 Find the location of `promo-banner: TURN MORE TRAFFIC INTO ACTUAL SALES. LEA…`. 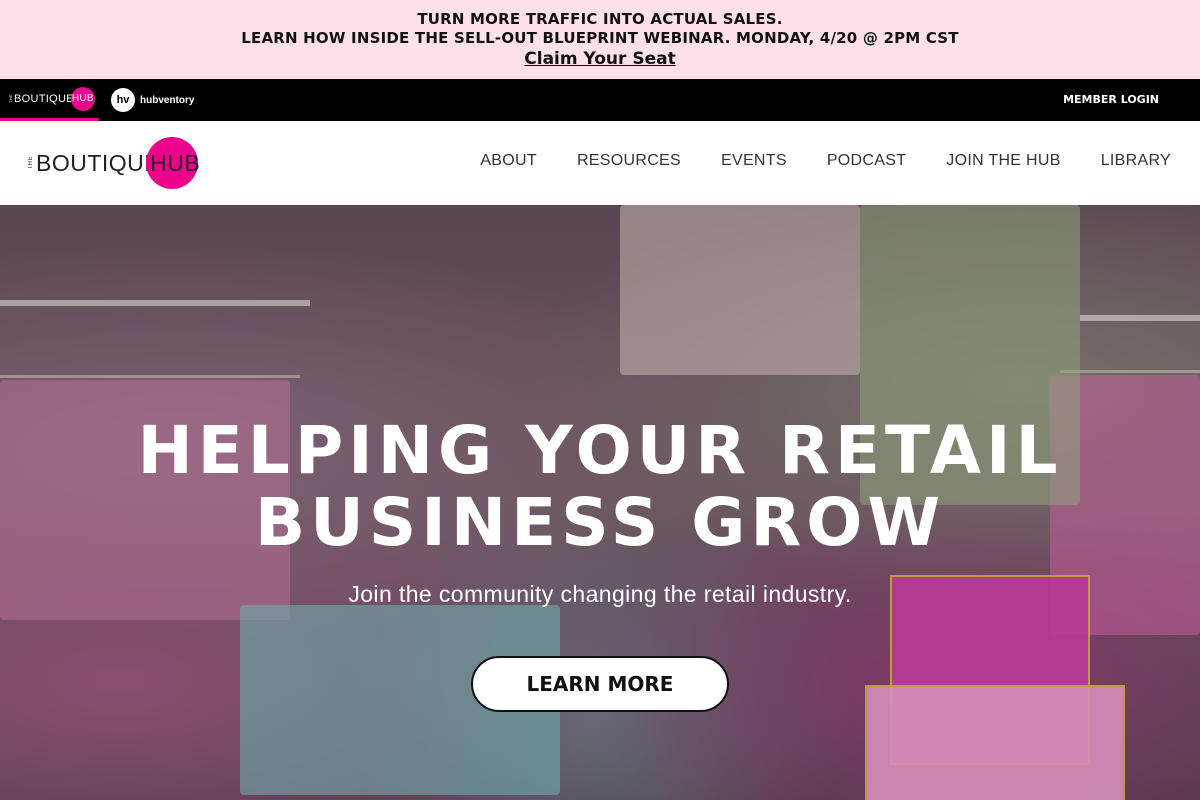

promo-banner: TURN MORE TRAFFIC INTO ACTUAL SALES. LEA… is located at coordinates (600, 39).